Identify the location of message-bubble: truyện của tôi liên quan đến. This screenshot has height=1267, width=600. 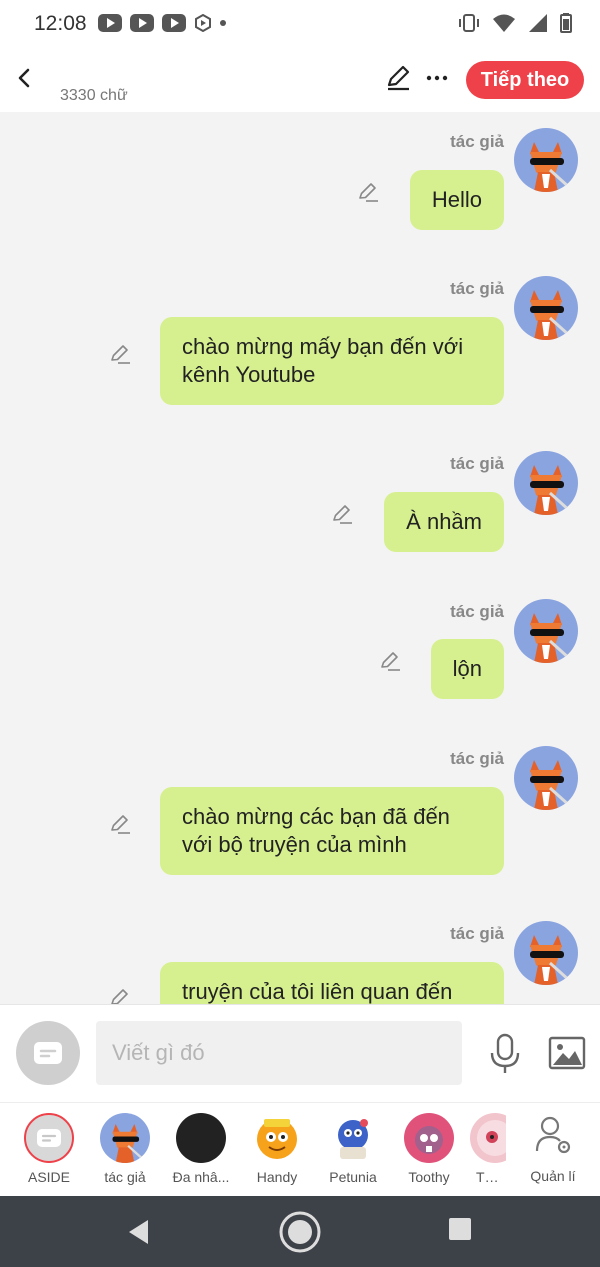
(332, 983).